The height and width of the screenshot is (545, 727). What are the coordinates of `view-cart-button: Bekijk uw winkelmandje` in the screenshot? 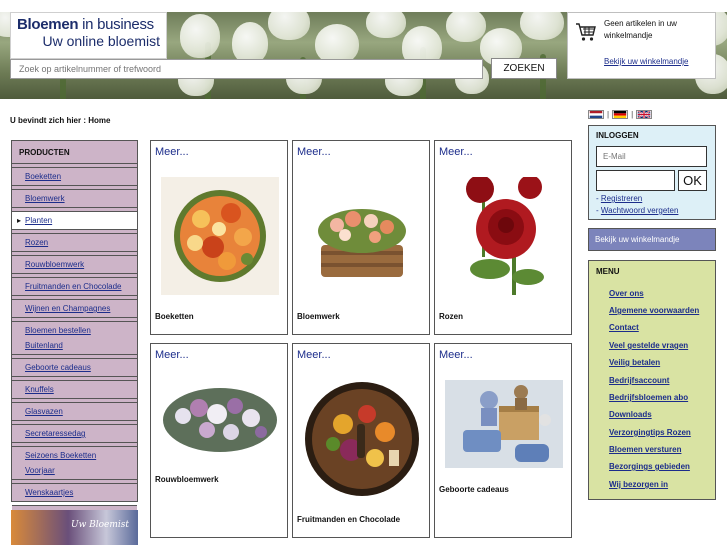 It's located at (652, 239).